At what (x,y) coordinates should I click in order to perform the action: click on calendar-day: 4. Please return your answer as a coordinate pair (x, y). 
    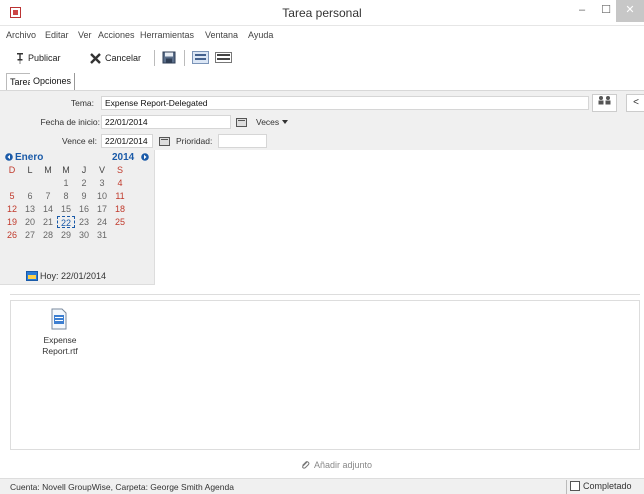
    Looking at the image, I should click on (120, 183).